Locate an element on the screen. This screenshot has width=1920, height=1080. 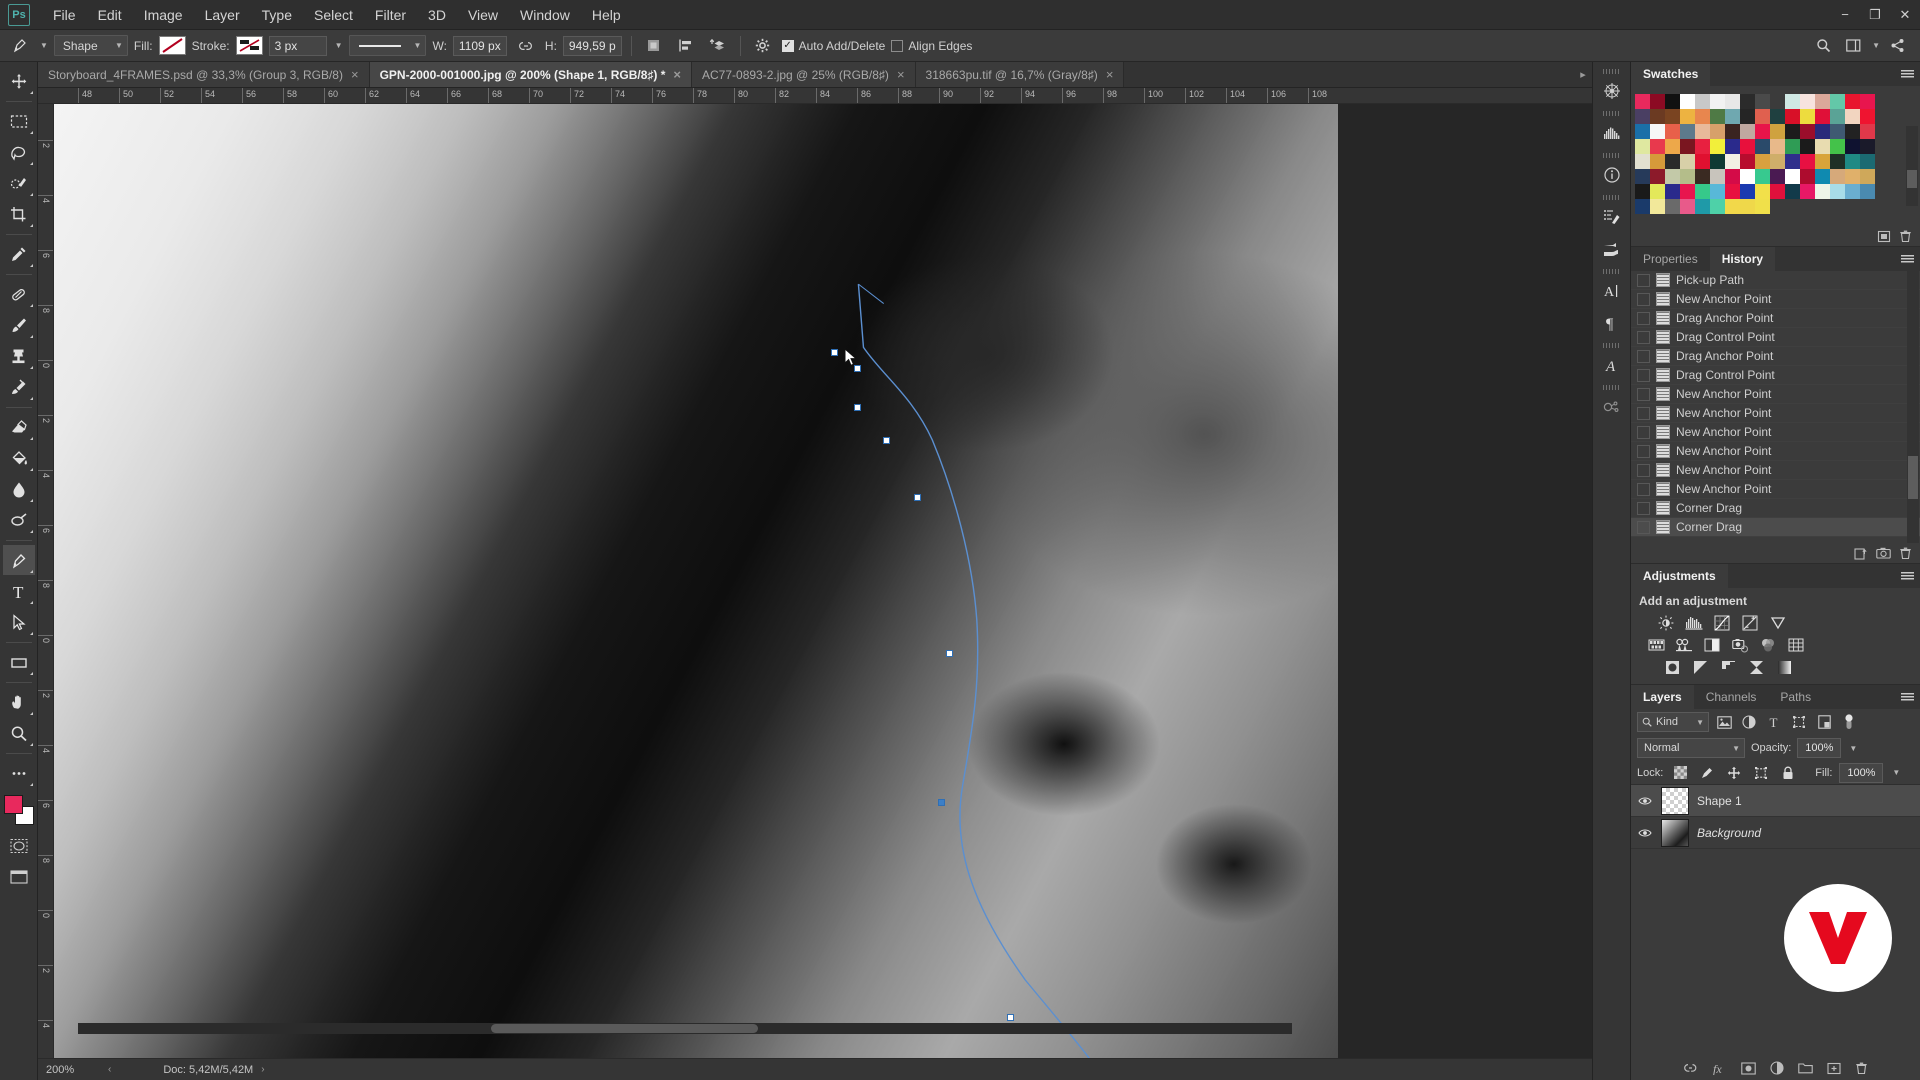
lock-position-icon is located at coordinates (1734, 773).